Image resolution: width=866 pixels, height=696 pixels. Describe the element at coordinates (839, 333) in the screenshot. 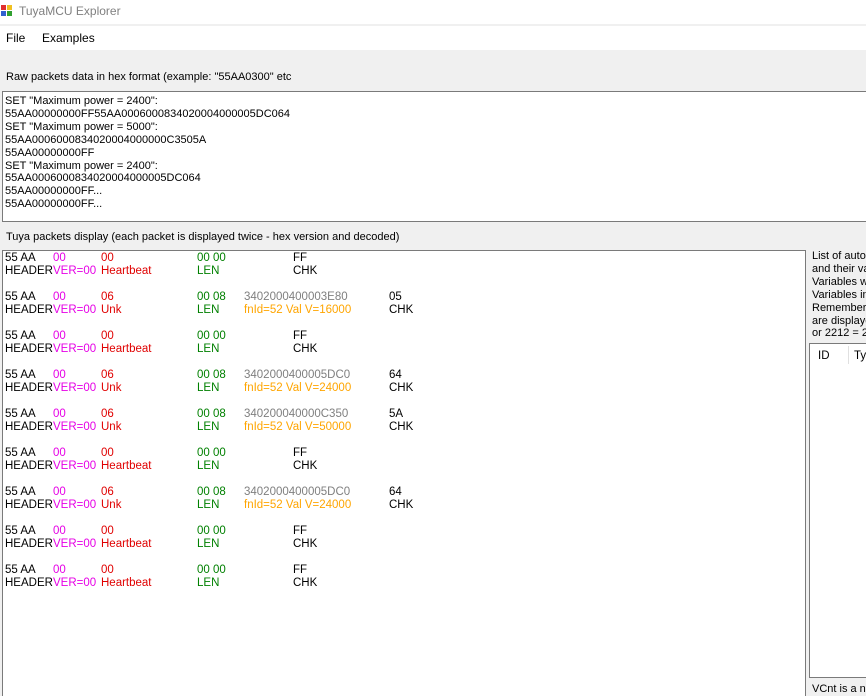

I see `help-line: or 2212 = 2` at that location.